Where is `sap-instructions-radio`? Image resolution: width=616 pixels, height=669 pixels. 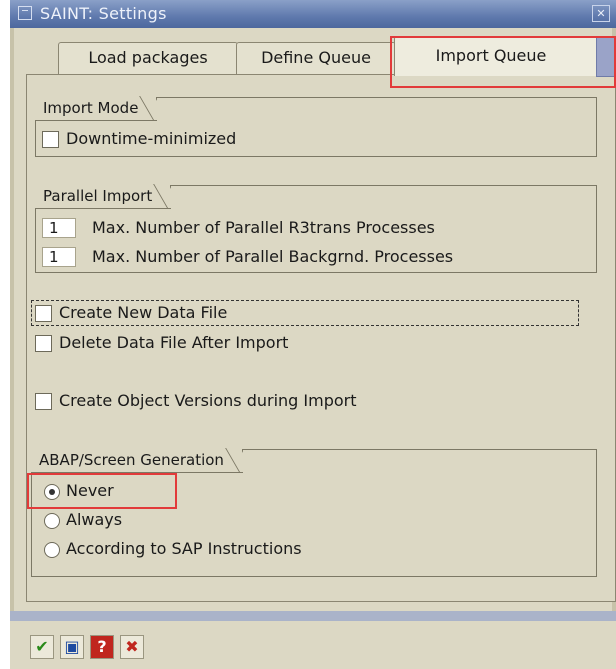
sap-instructions-radio is located at coordinates (52, 550).